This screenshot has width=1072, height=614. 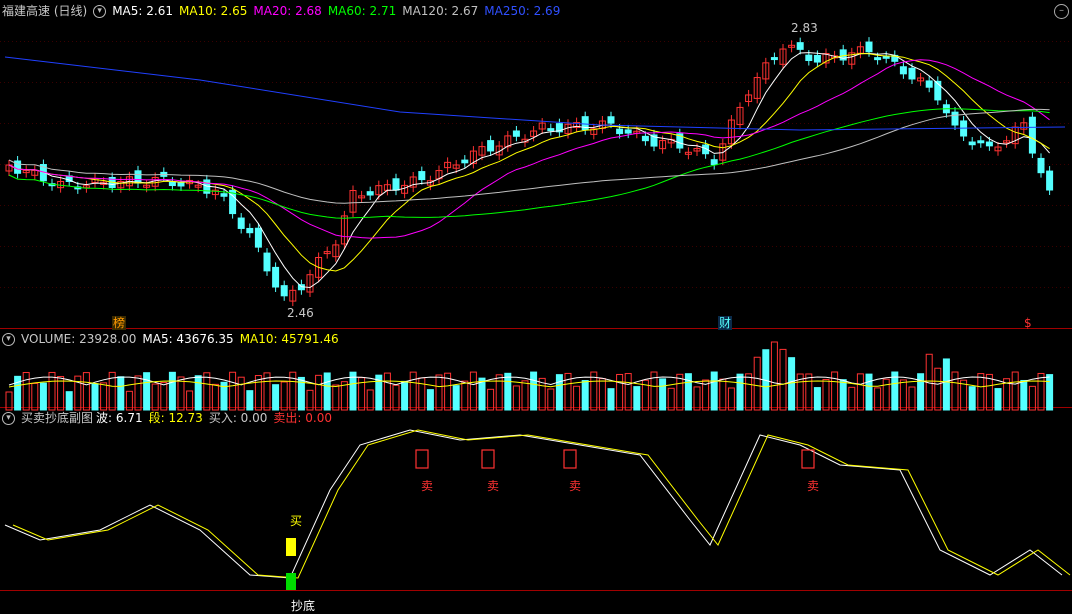 I want to click on legend-ma60: MA60: 2.71, so click(x=362, y=11).